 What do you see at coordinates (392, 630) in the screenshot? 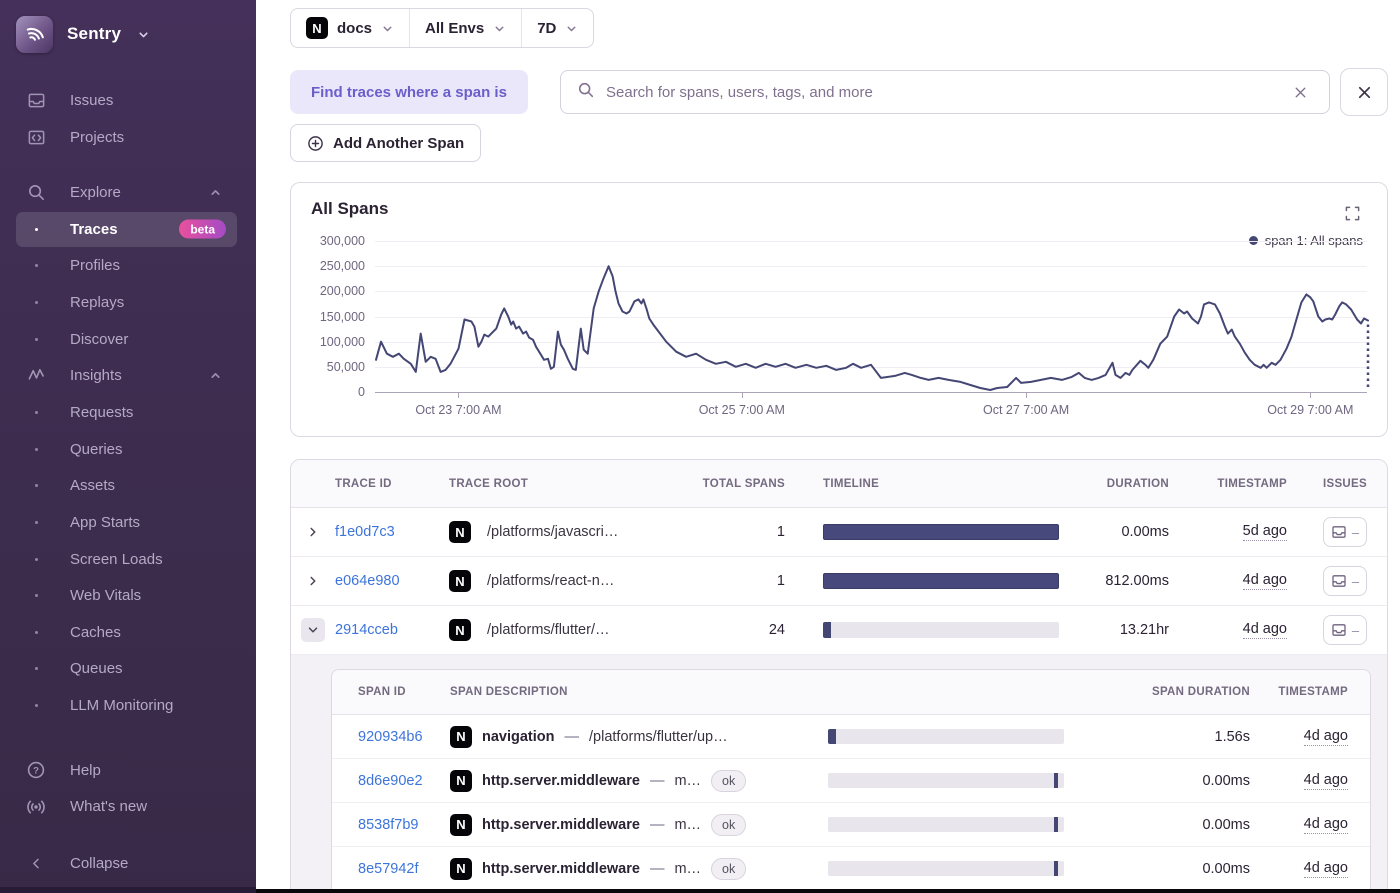
I see `trace-id-link: 2914cceb` at bounding box center [392, 630].